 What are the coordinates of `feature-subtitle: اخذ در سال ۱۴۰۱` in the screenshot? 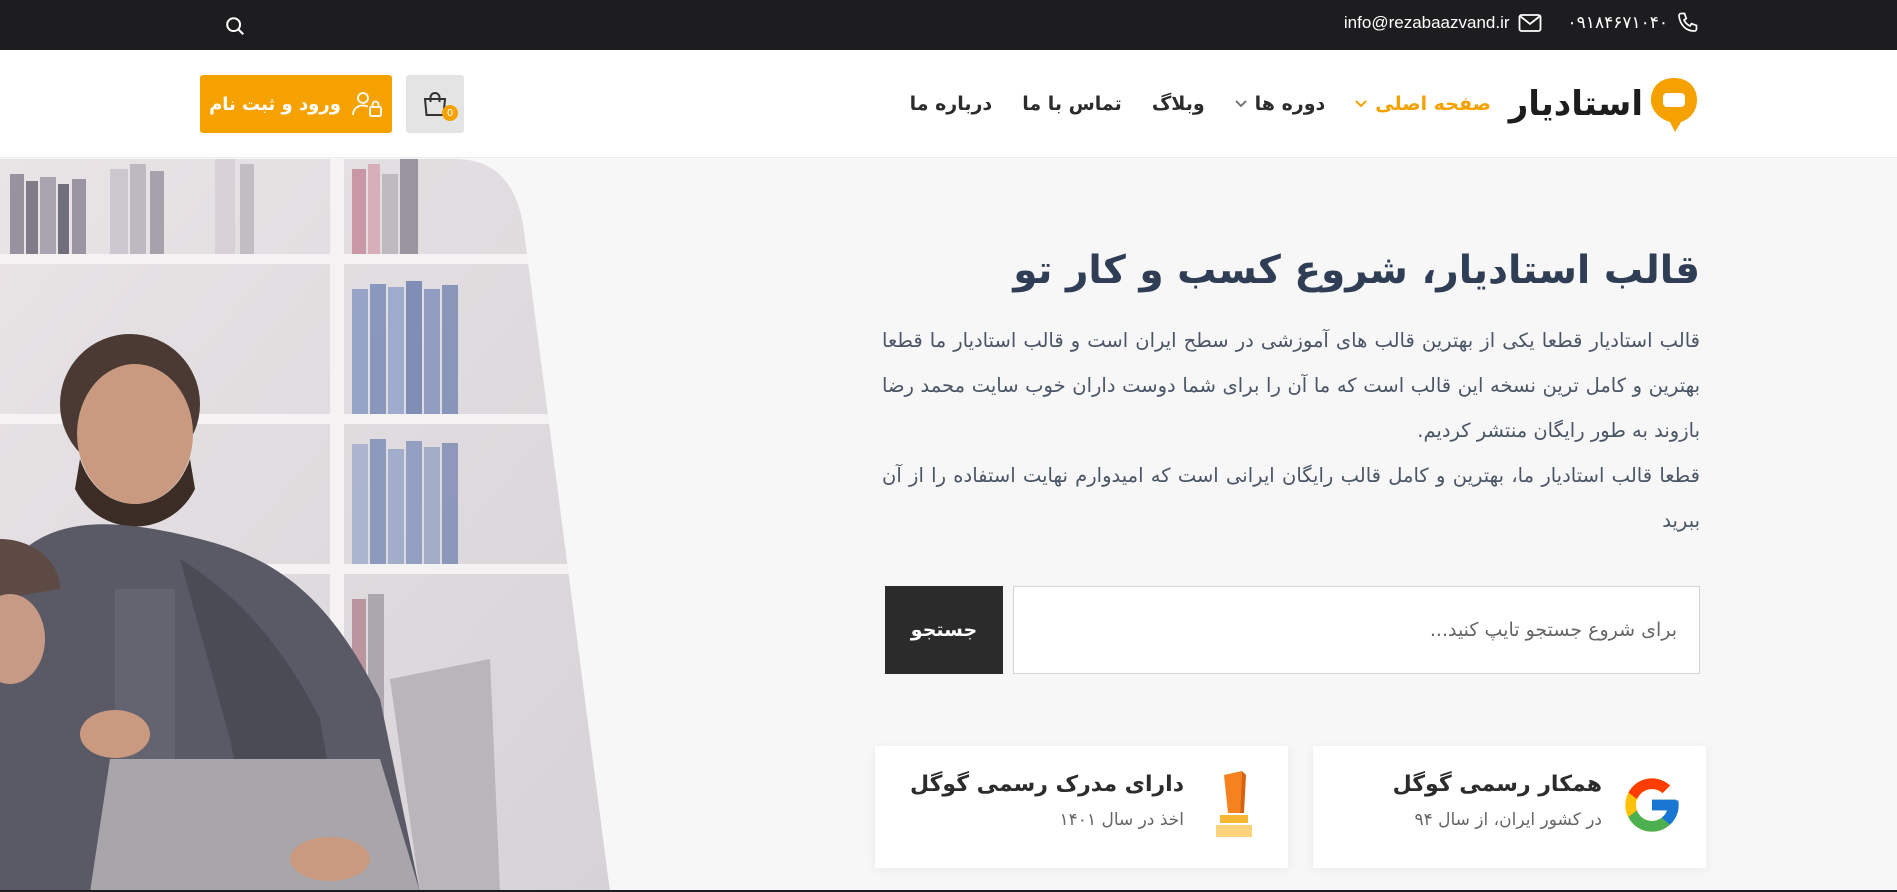 It's located at (1121, 820).